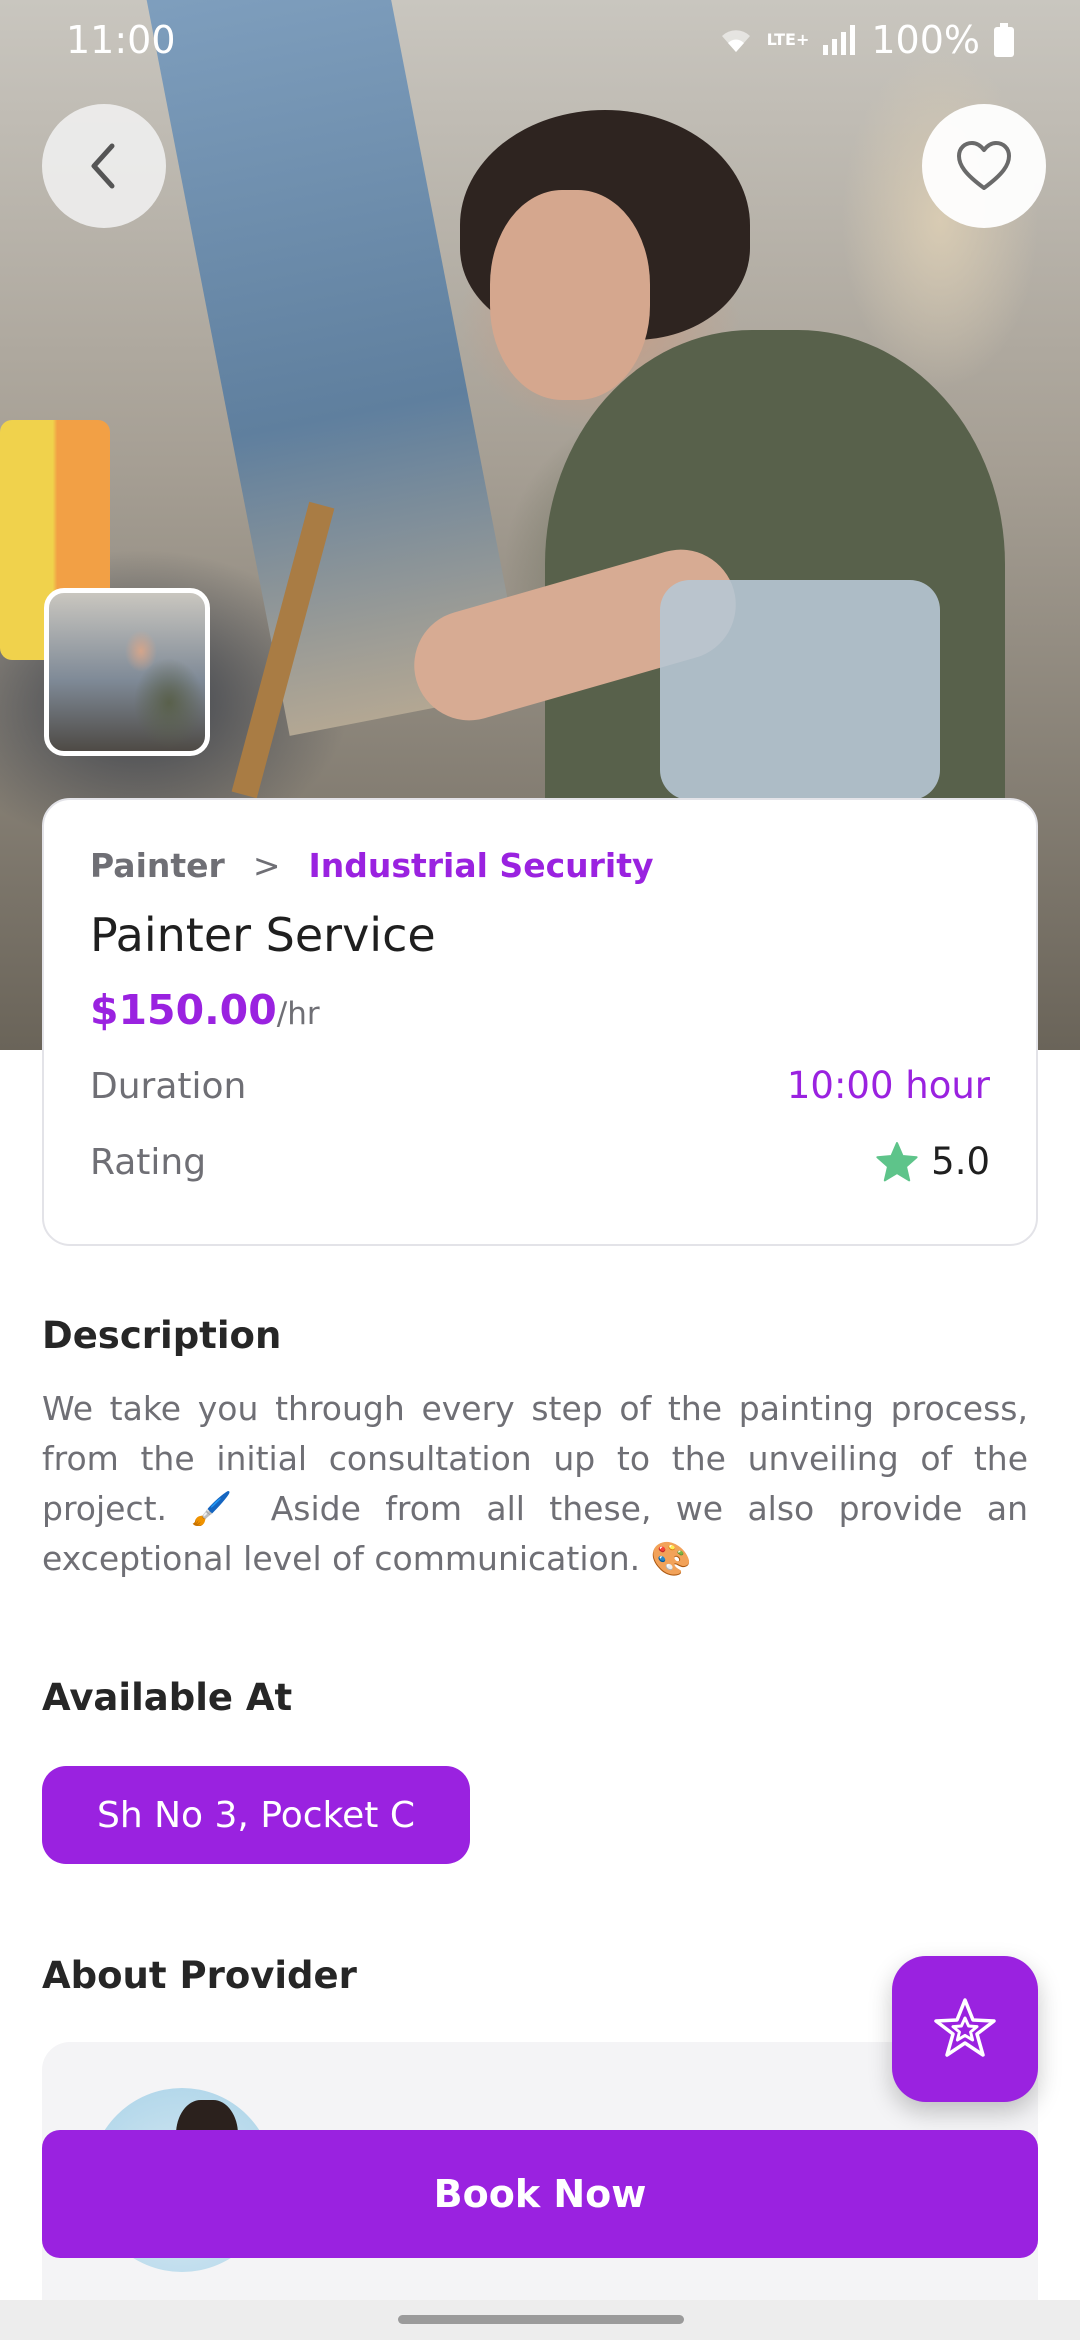  I want to click on service-price: $150.00/hr, so click(205, 1010).